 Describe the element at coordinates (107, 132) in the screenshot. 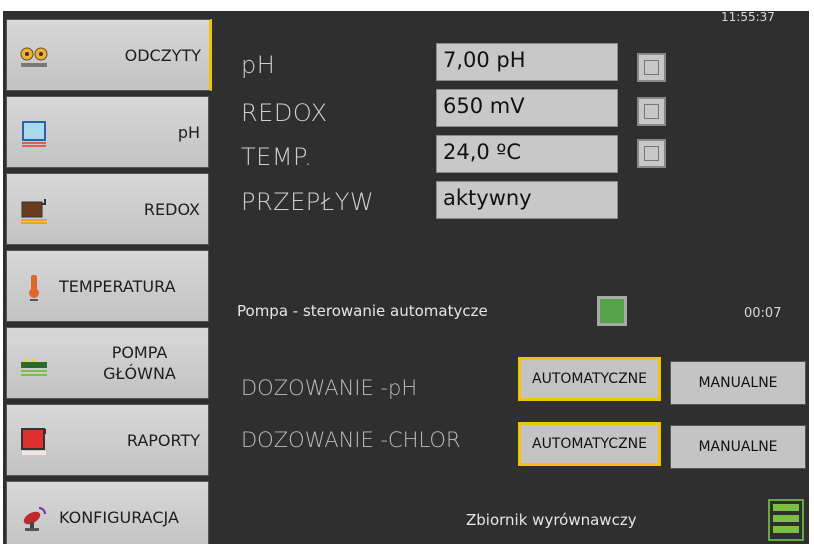

I see `nav-item-ph: pH` at that location.